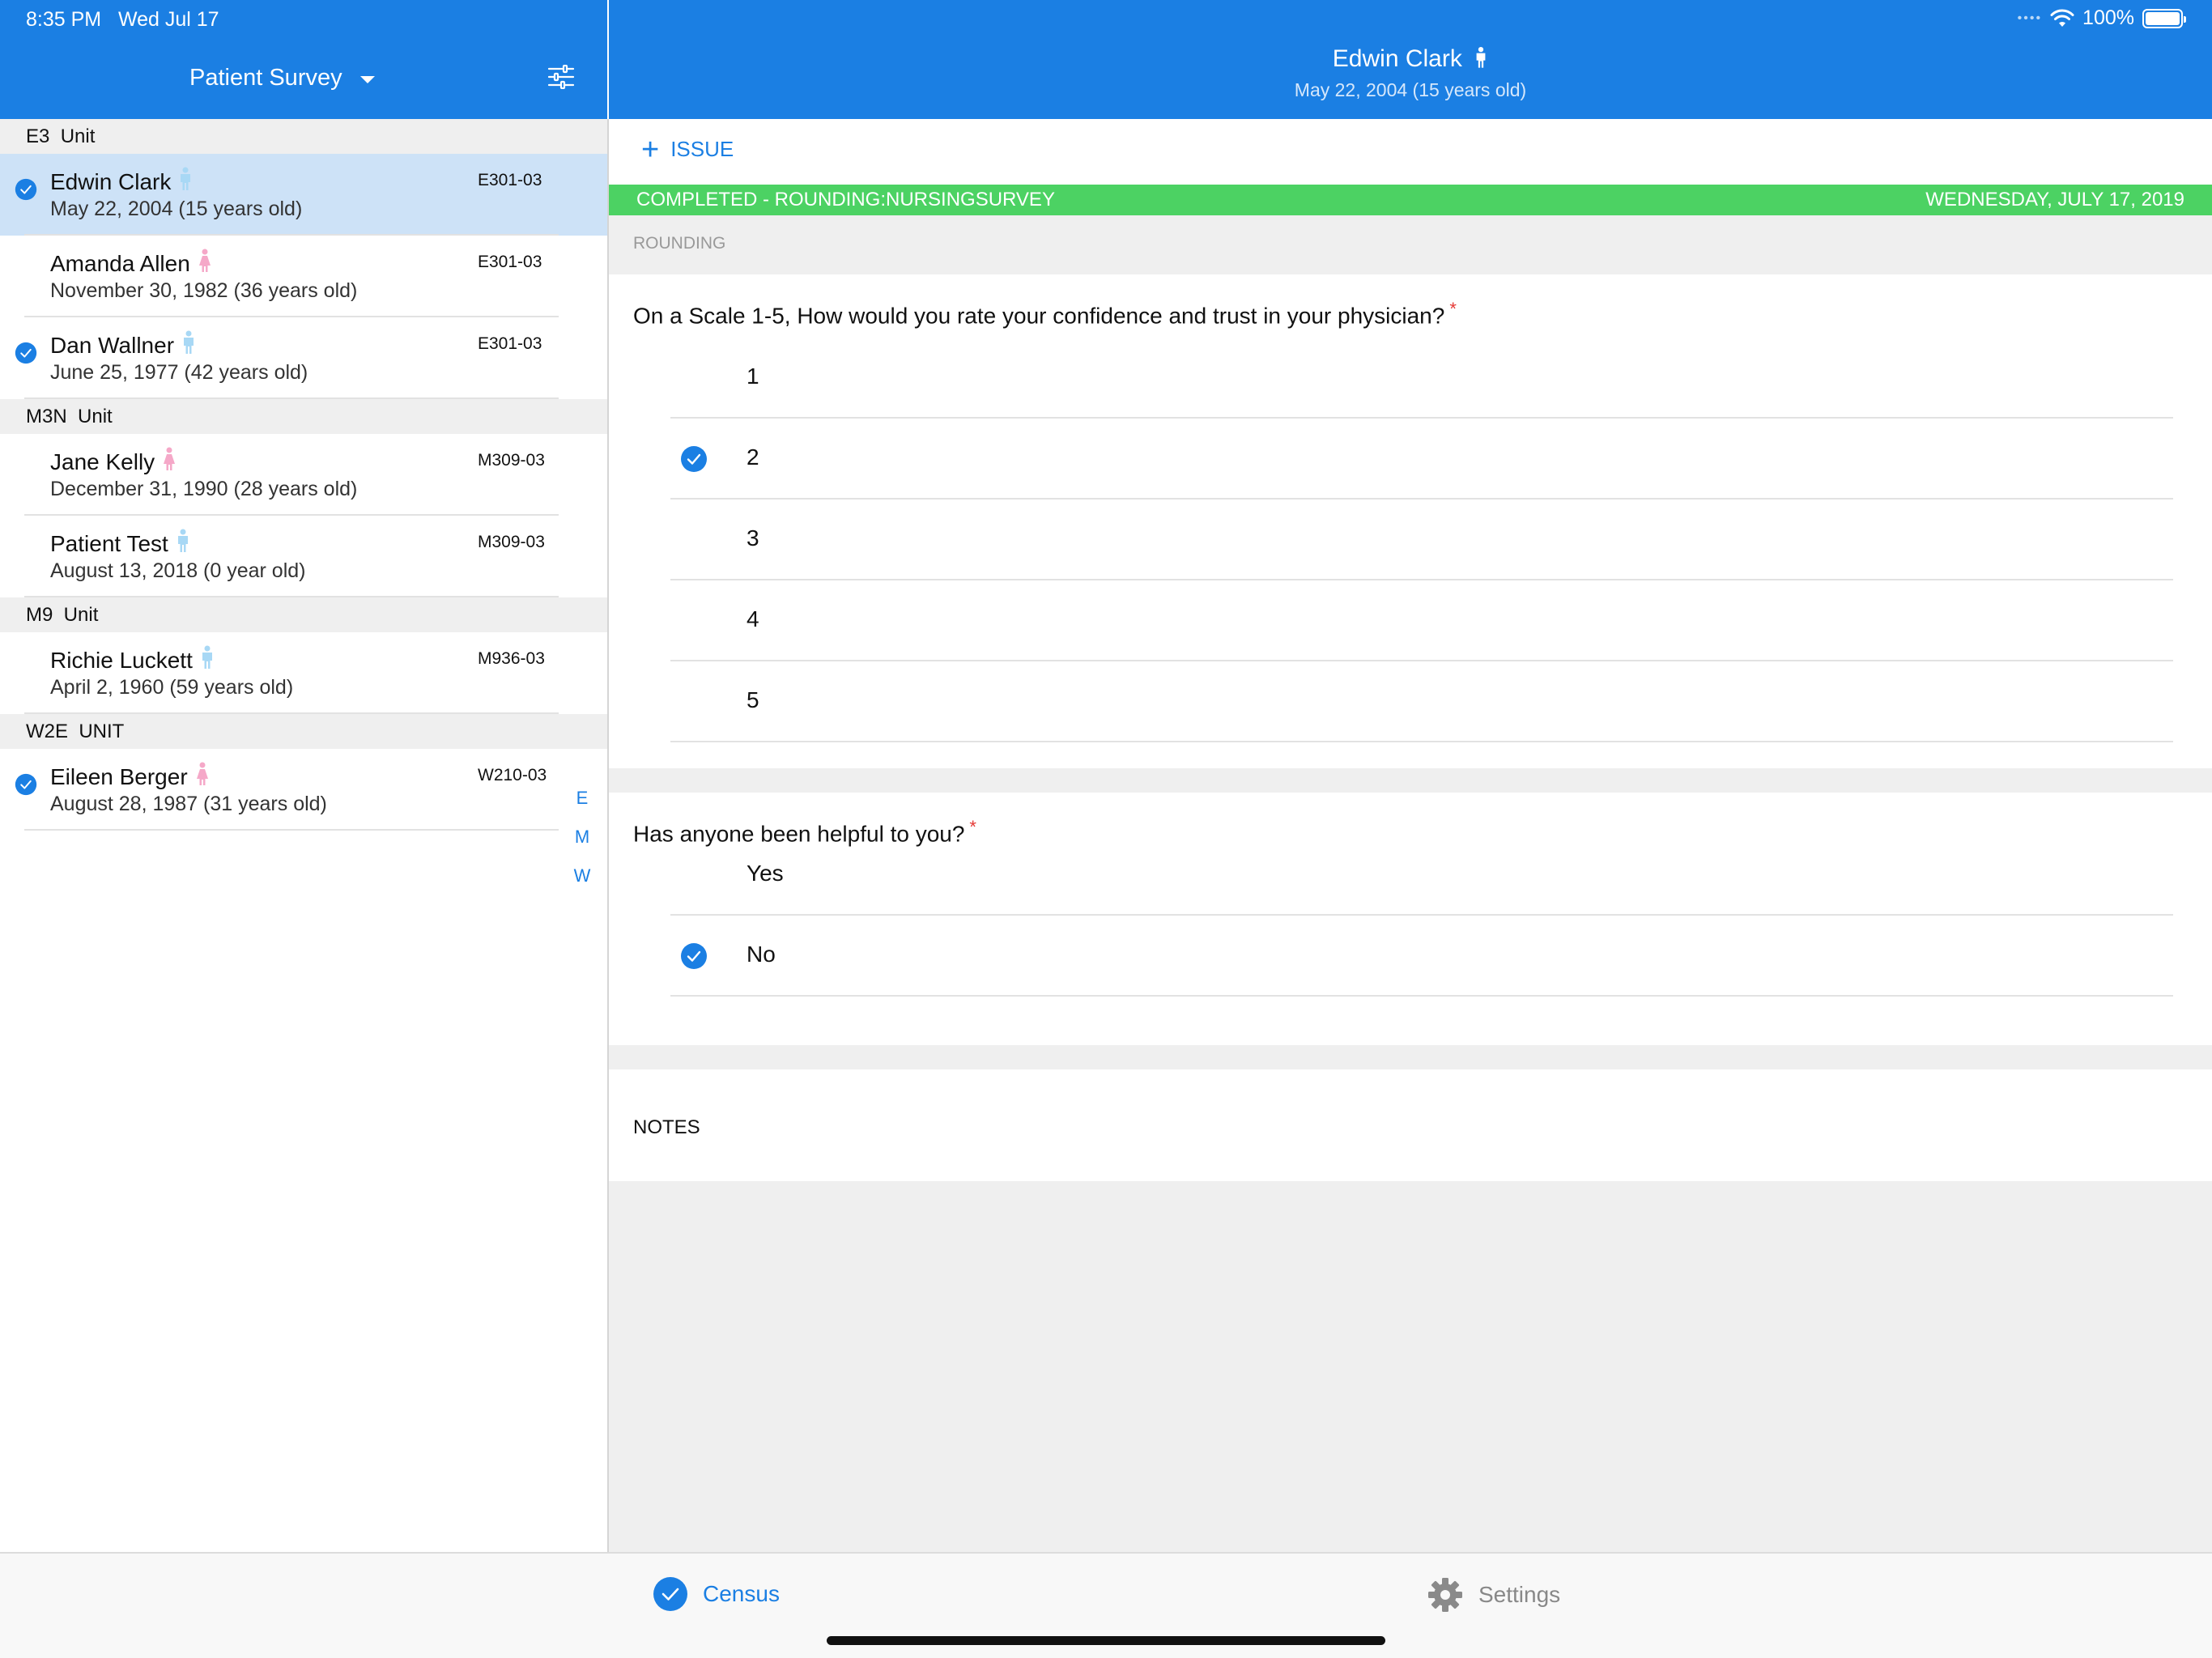  What do you see at coordinates (512, 658) in the screenshot?
I see `patient-room: M936-03` at bounding box center [512, 658].